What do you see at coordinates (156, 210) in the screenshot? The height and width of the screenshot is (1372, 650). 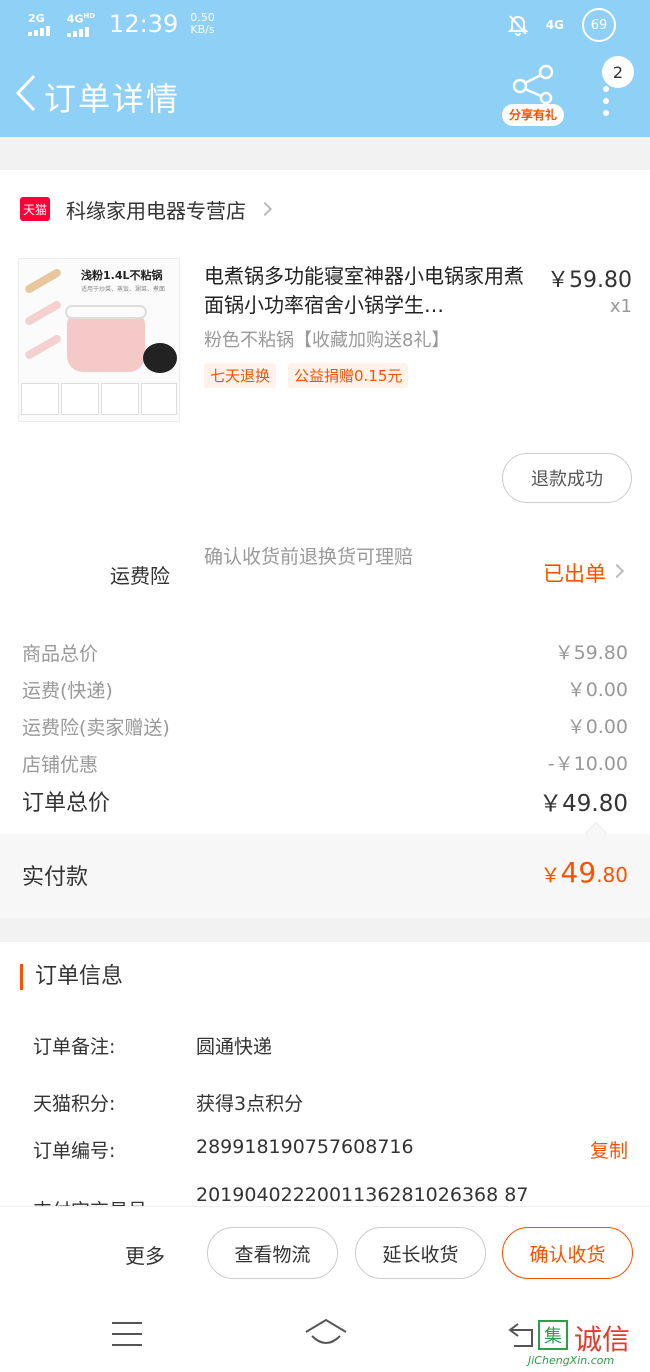 I see `shop-name: 科缘家用电器专营店` at bounding box center [156, 210].